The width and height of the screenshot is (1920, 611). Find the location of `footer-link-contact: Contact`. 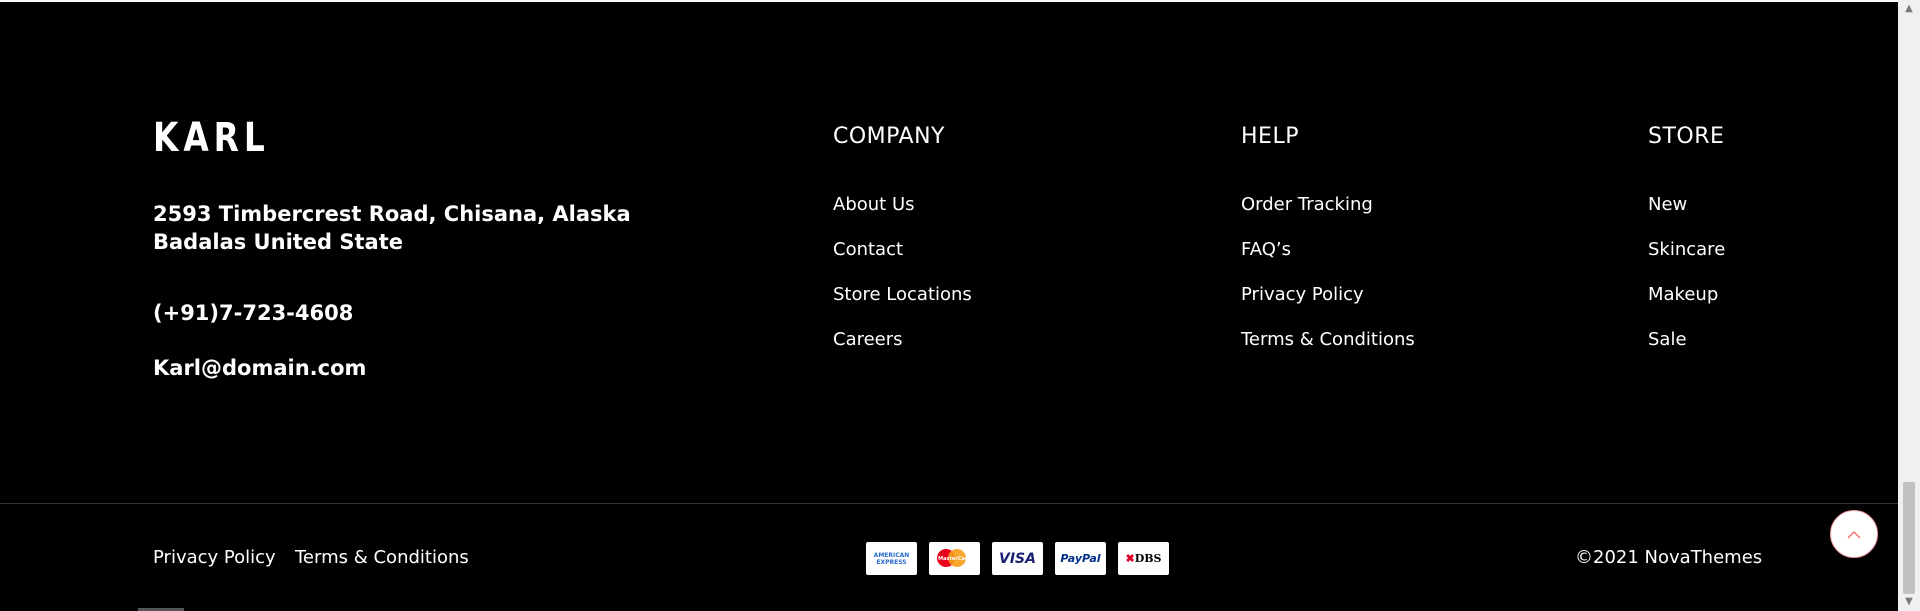

footer-link-contact: Contact is located at coordinates (902, 261).